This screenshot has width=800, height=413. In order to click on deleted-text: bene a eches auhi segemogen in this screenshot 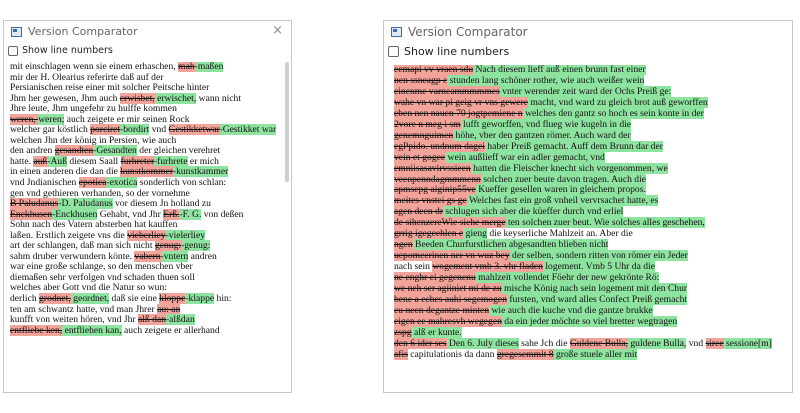, I will do `click(450, 300)`.